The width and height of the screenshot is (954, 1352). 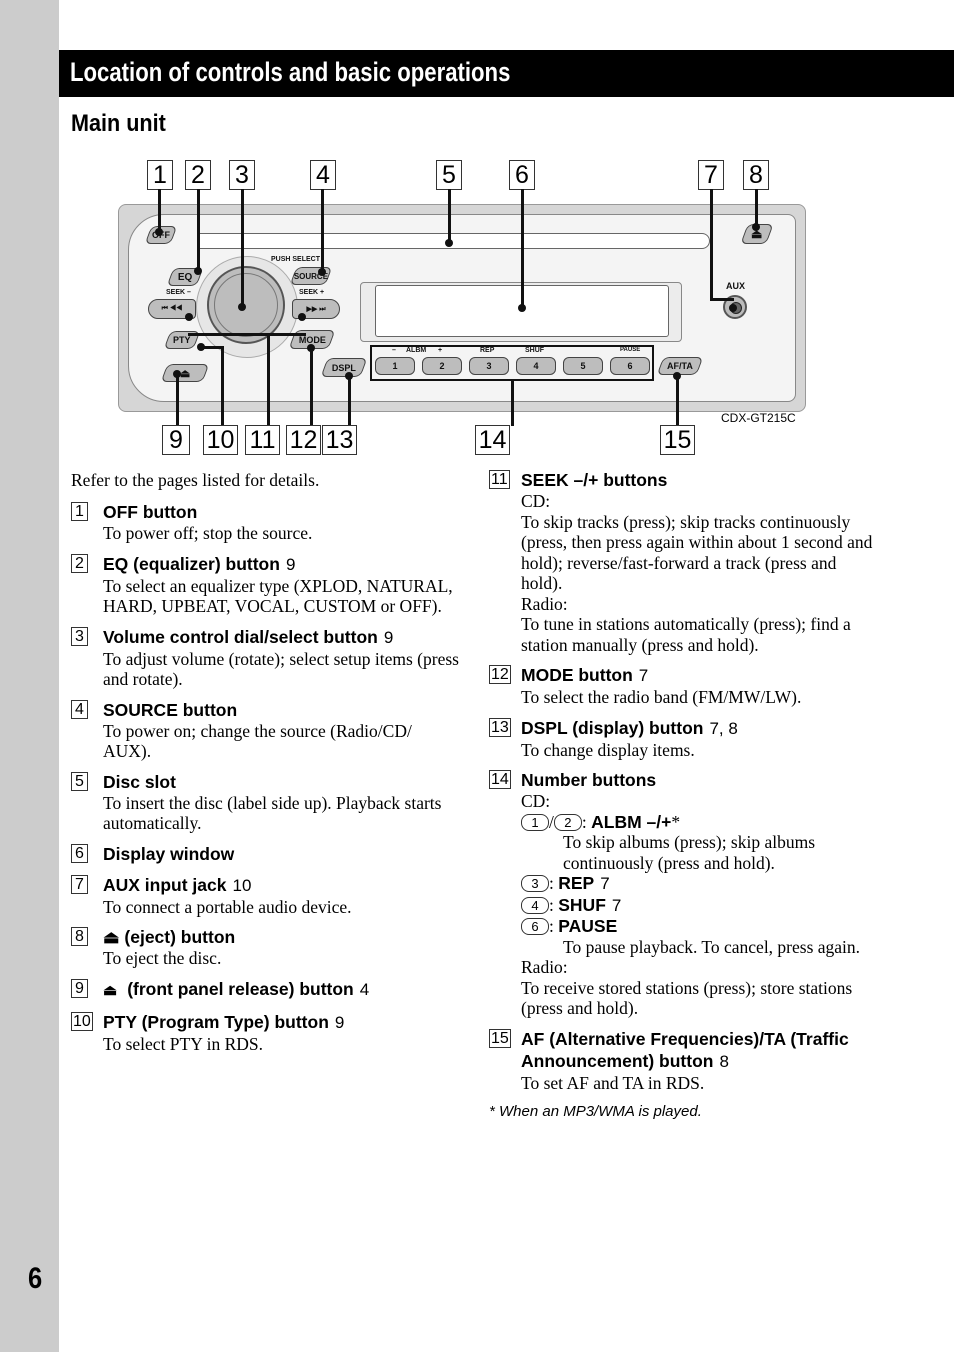 What do you see at coordinates (139, 781) in the screenshot?
I see `item-title: Disc slot` at bounding box center [139, 781].